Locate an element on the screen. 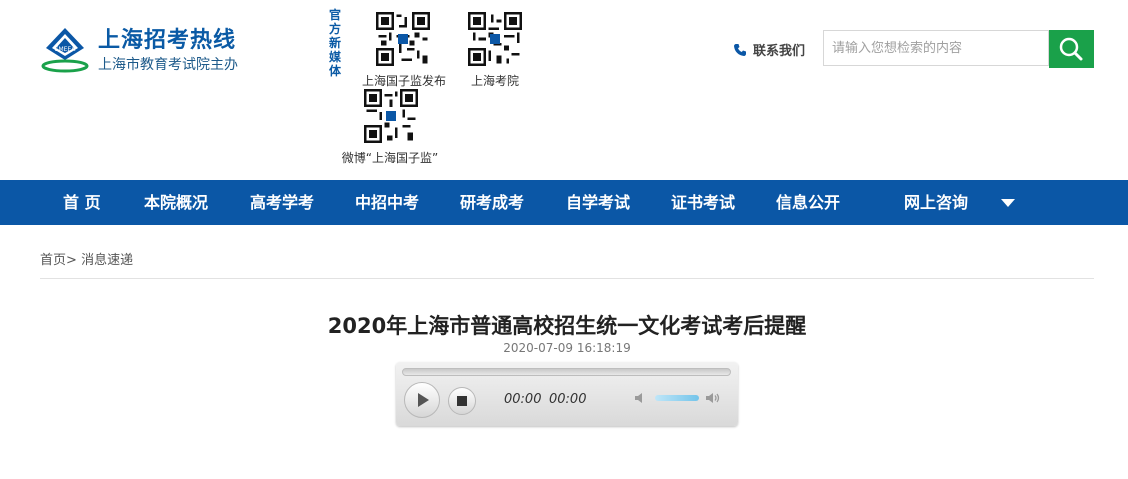  qr-caption: 上海国子监发布 is located at coordinates (403, 81).